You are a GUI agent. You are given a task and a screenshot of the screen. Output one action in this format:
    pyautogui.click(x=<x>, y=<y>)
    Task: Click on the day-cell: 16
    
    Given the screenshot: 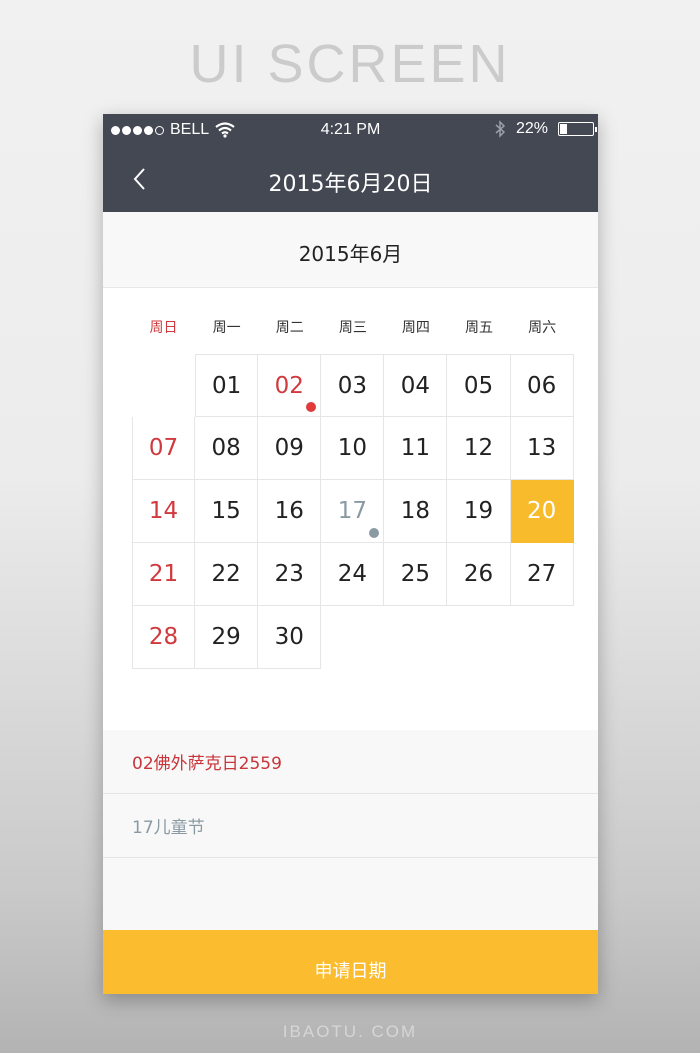 What is the action you would take?
    pyautogui.click(x=290, y=511)
    